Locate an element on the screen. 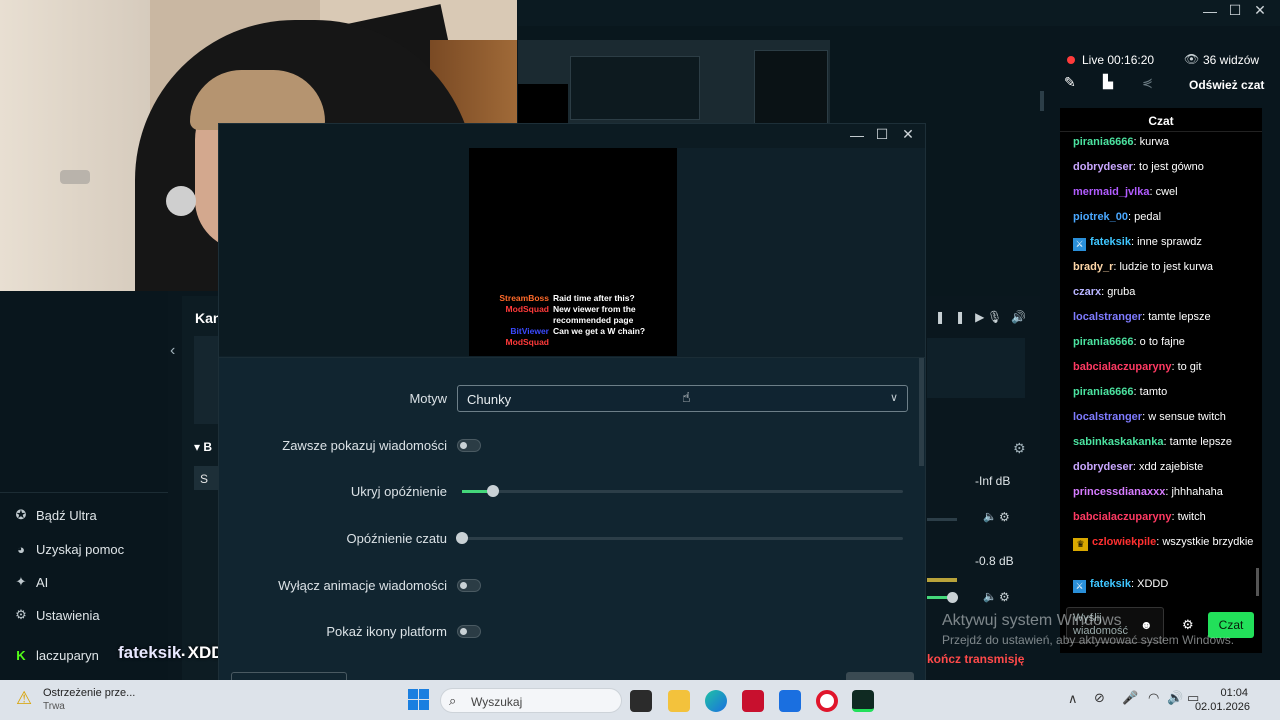 This screenshot has width=1280, height=720. edit-icon: ✎ is located at coordinates (1070, 82).